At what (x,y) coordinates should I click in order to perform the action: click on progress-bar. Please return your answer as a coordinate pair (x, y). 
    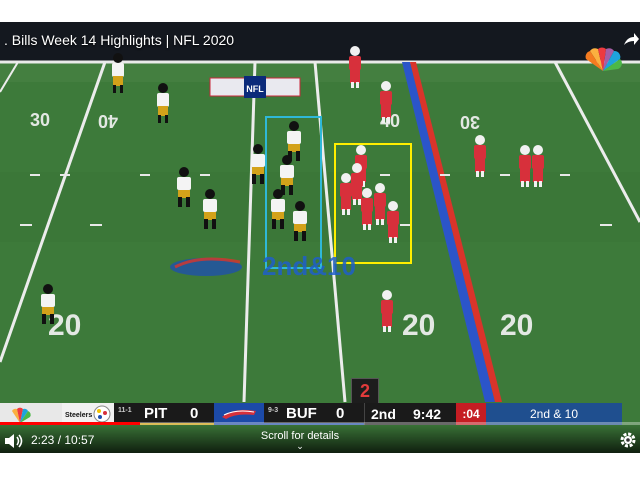
    Looking at the image, I should click on (320, 423).